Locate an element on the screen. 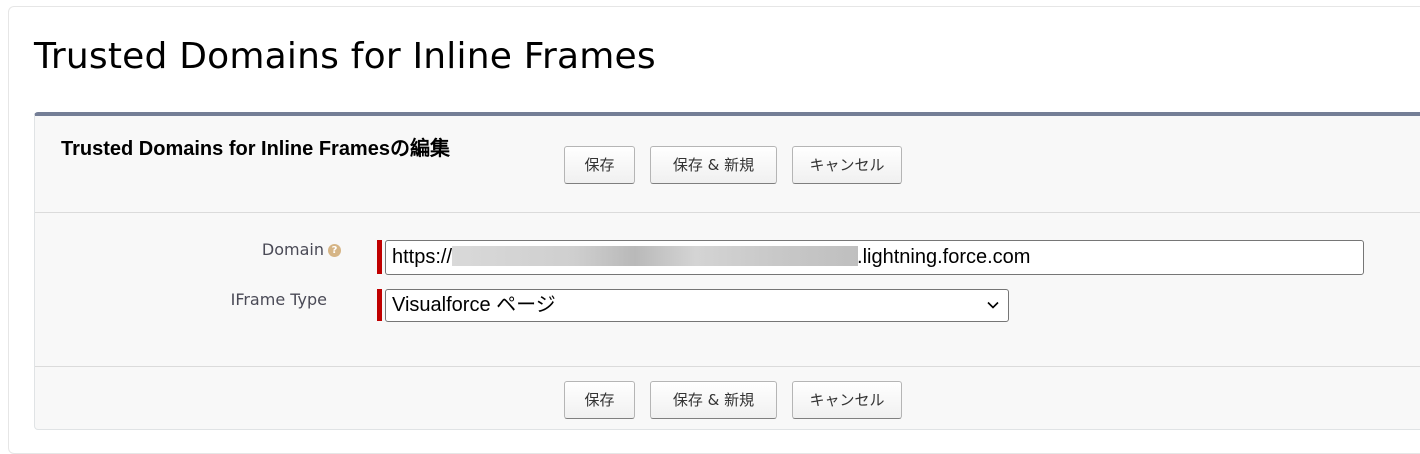 The height and width of the screenshot is (454, 1420). cancel-button: キャンセル is located at coordinates (847, 165).